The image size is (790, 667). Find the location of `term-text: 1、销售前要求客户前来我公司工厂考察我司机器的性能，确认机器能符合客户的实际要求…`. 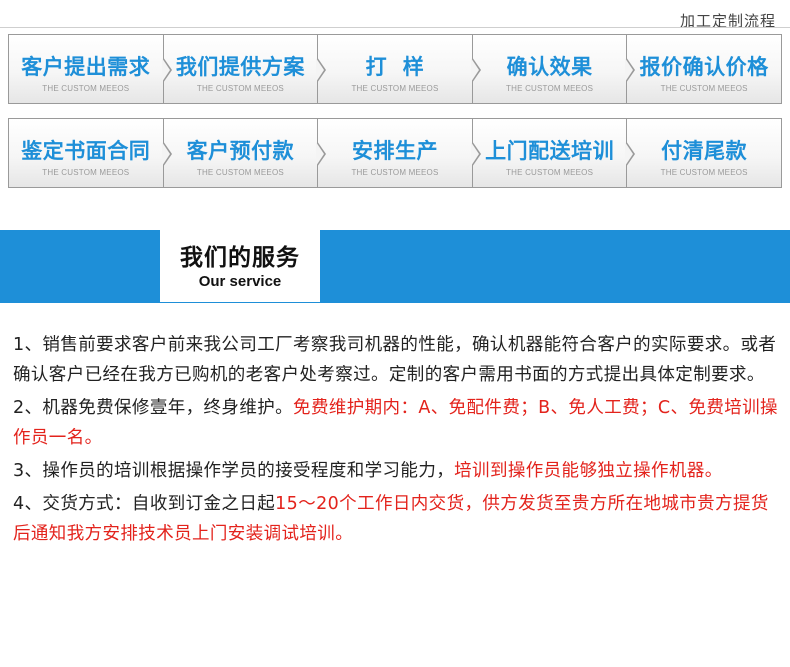

term-text: 1、销售前要求客户前来我公司工厂考察我司机器的性能，确认机器能符合客户的实际要求… is located at coordinates (395, 360).